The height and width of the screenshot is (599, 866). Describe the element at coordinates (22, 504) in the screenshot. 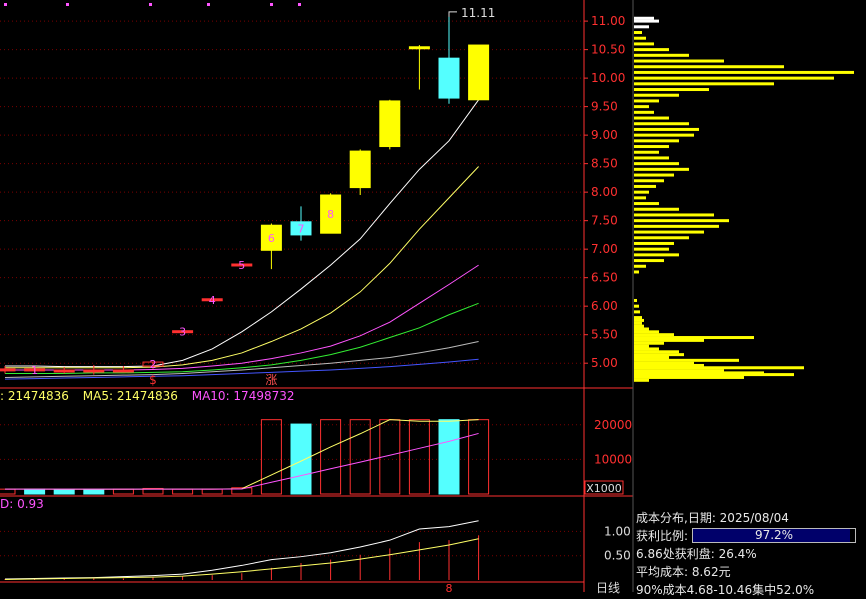

I see `indicator-legend: D: 0.93` at that location.